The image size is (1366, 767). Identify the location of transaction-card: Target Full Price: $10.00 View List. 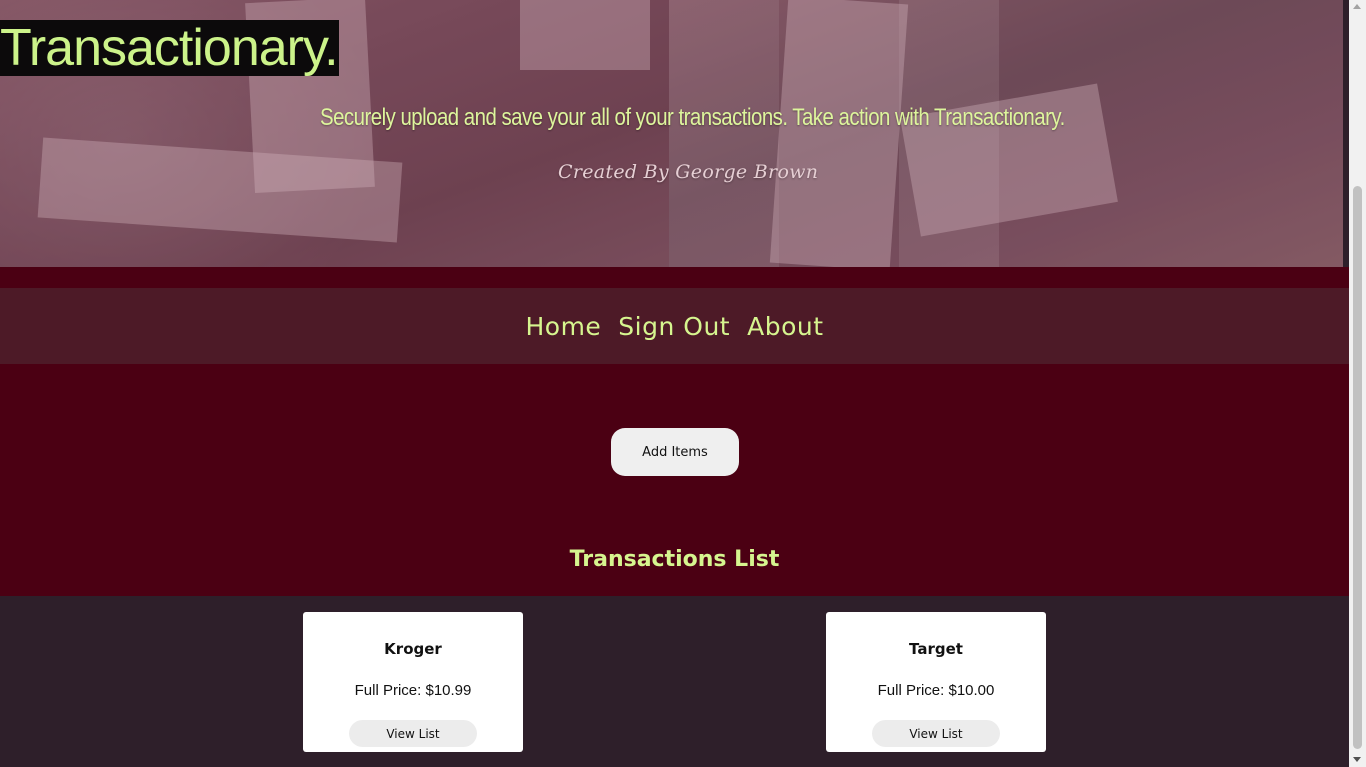
(936, 682).